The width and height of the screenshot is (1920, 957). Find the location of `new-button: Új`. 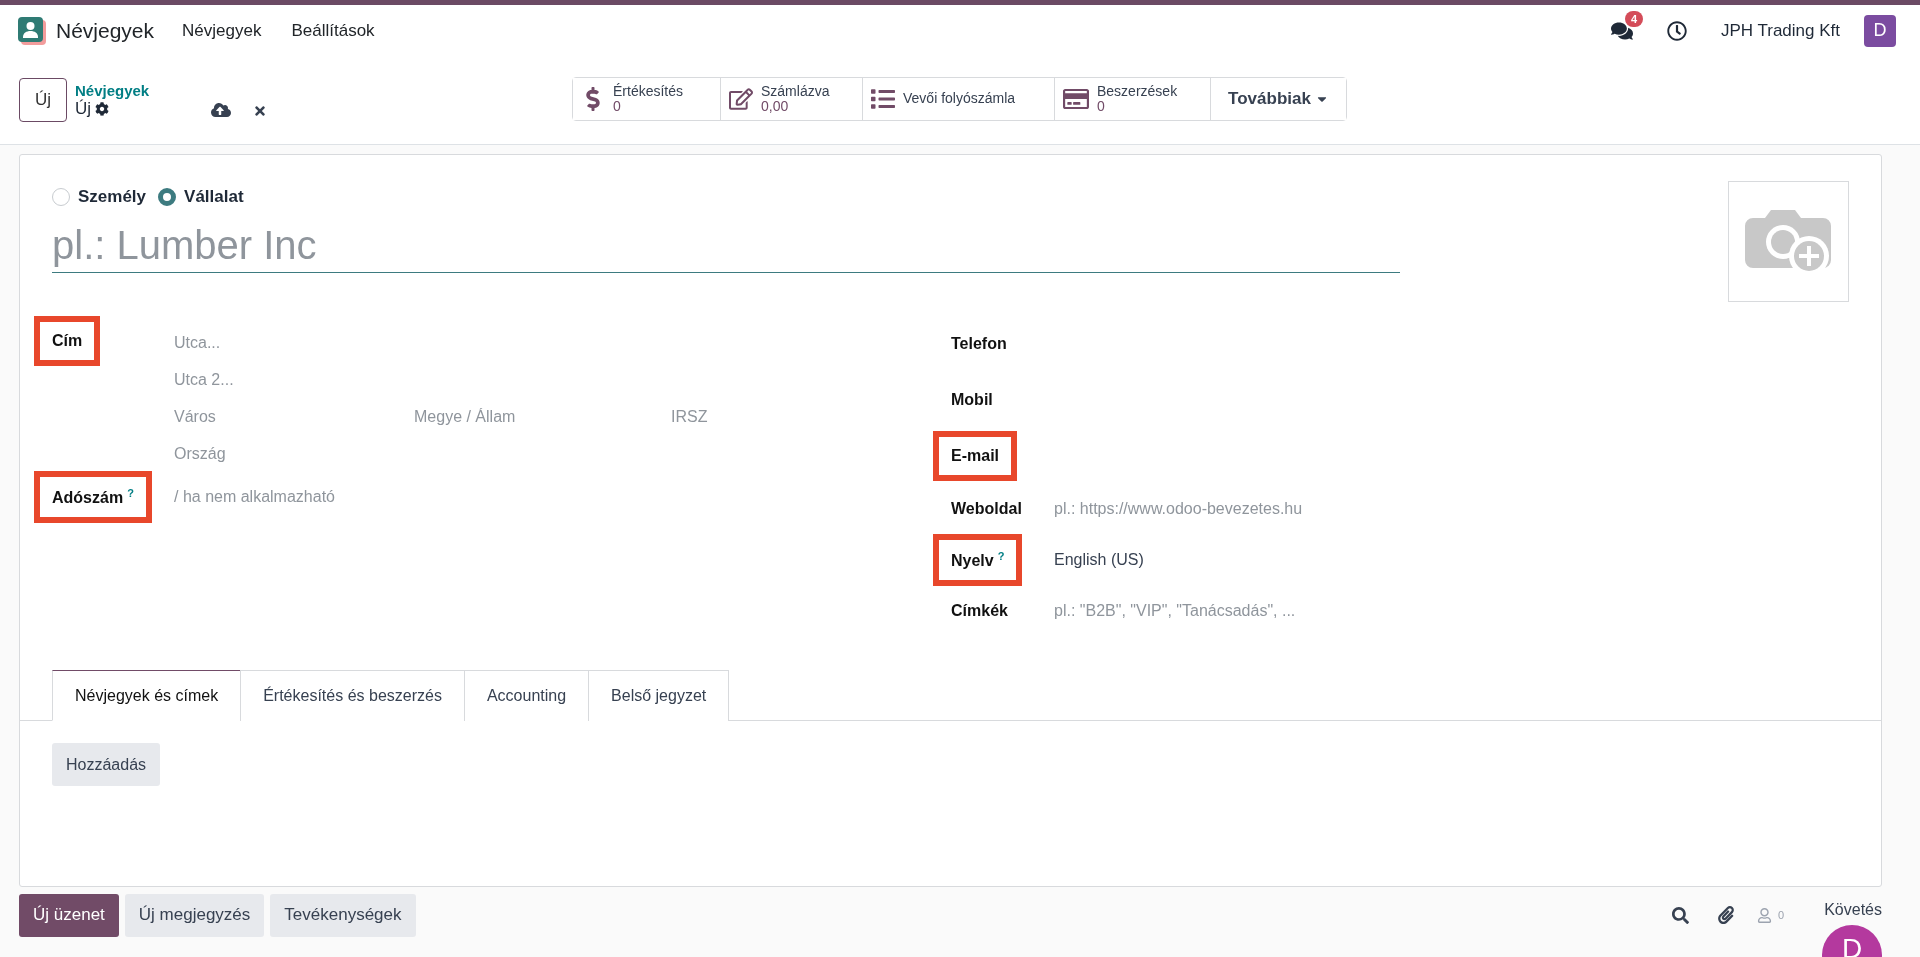

new-button: Új is located at coordinates (43, 100).